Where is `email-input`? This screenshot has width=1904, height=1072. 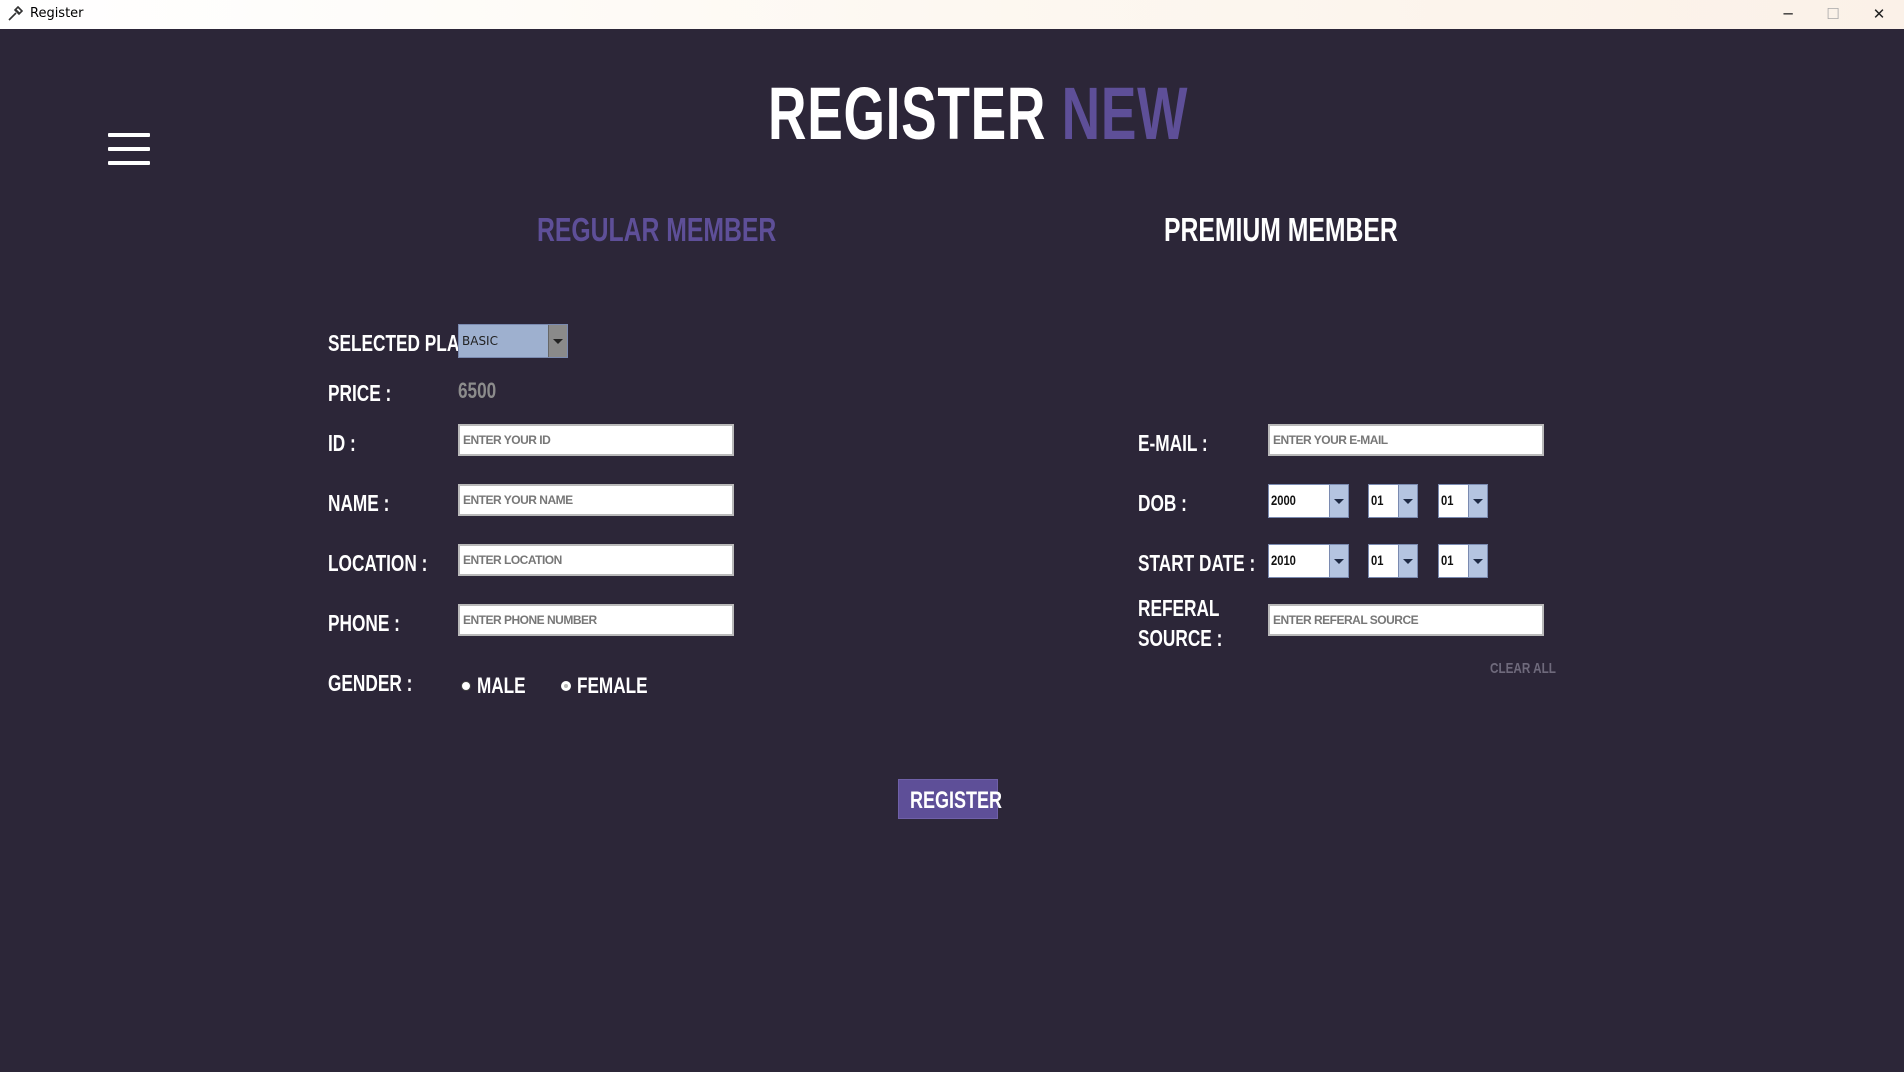
email-input is located at coordinates (1406, 440).